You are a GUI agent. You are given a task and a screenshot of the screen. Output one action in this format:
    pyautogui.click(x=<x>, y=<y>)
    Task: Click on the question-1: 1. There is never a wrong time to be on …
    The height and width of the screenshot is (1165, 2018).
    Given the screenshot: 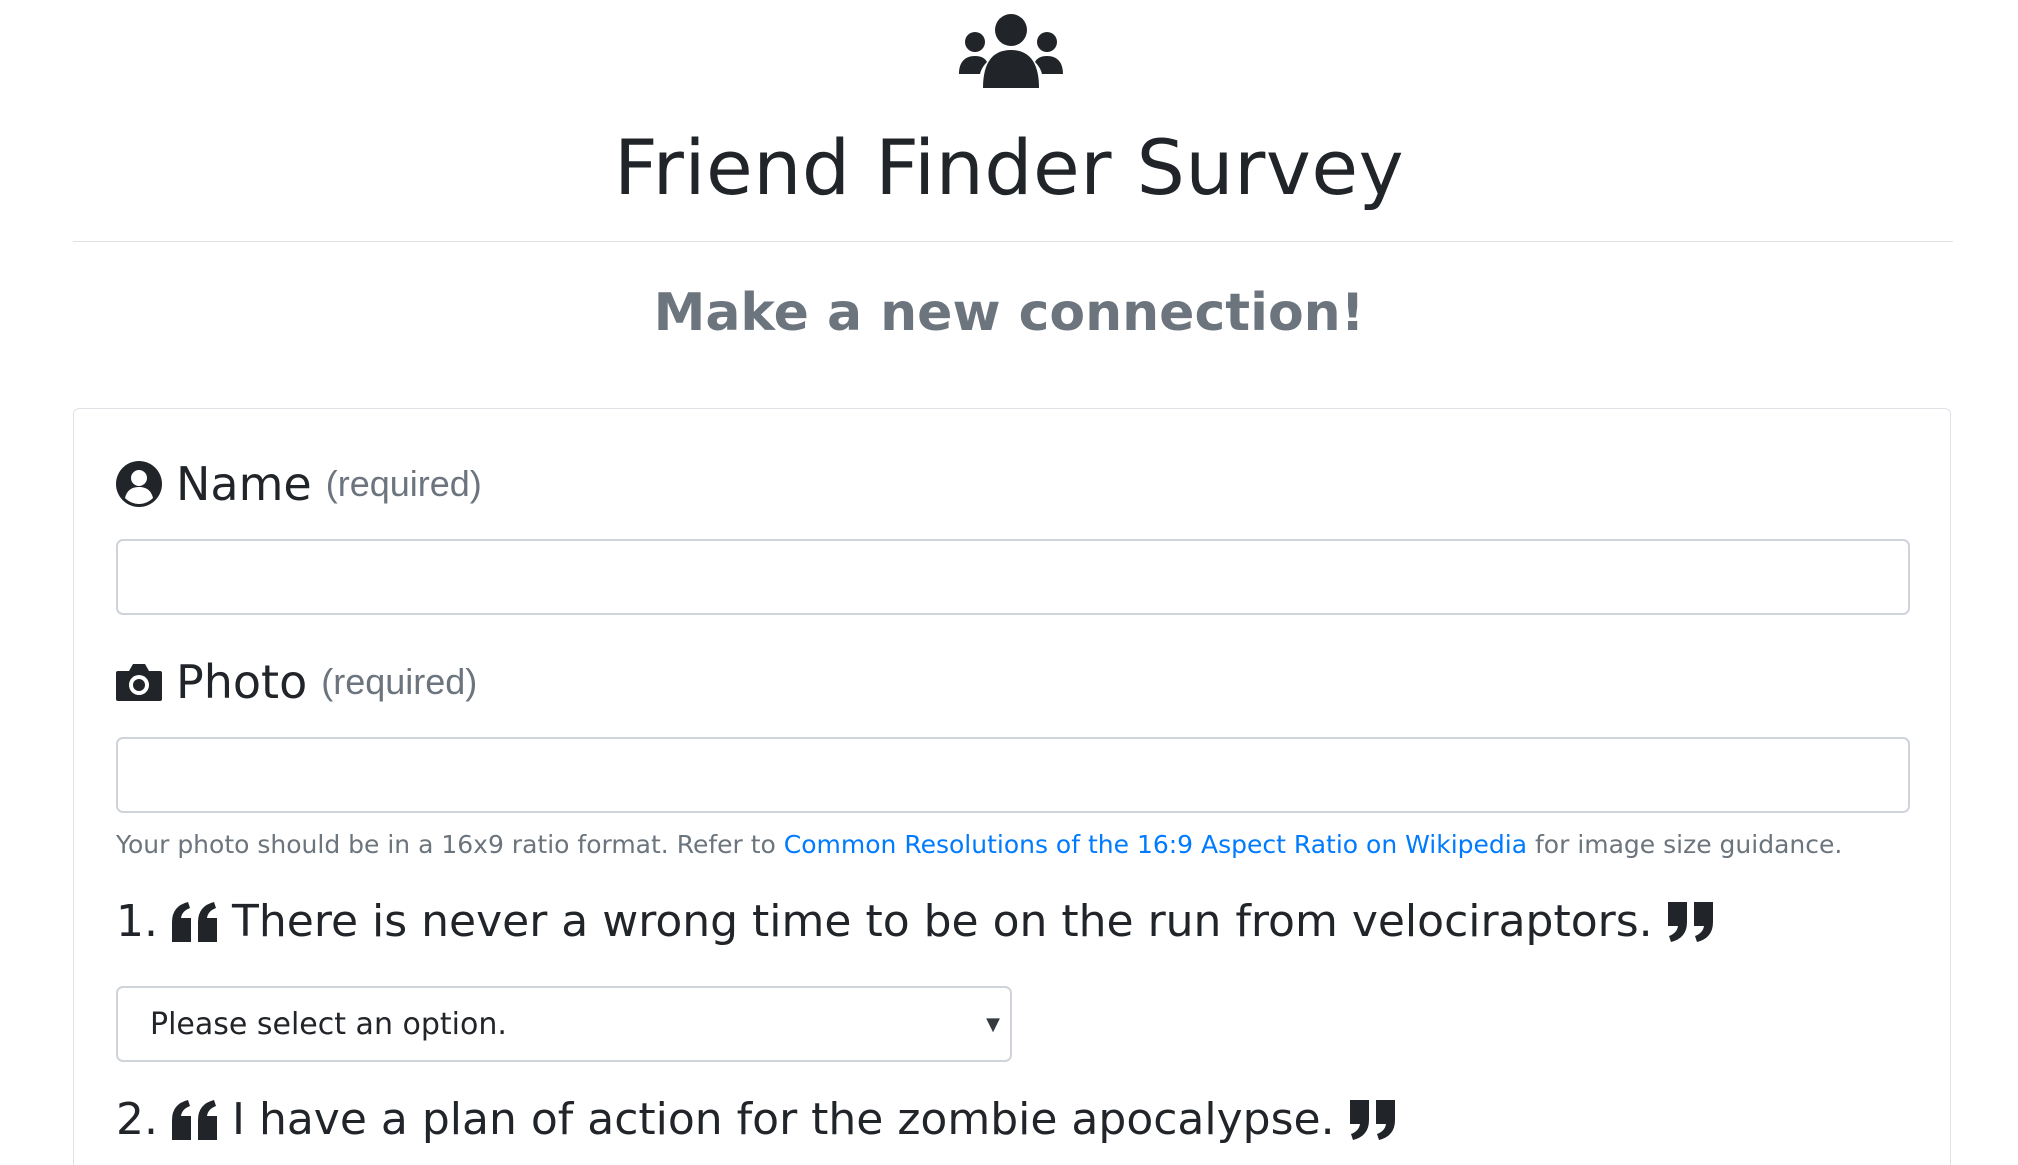 What is the action you would take?
    pyautogui.click(x=921, y=921)
    